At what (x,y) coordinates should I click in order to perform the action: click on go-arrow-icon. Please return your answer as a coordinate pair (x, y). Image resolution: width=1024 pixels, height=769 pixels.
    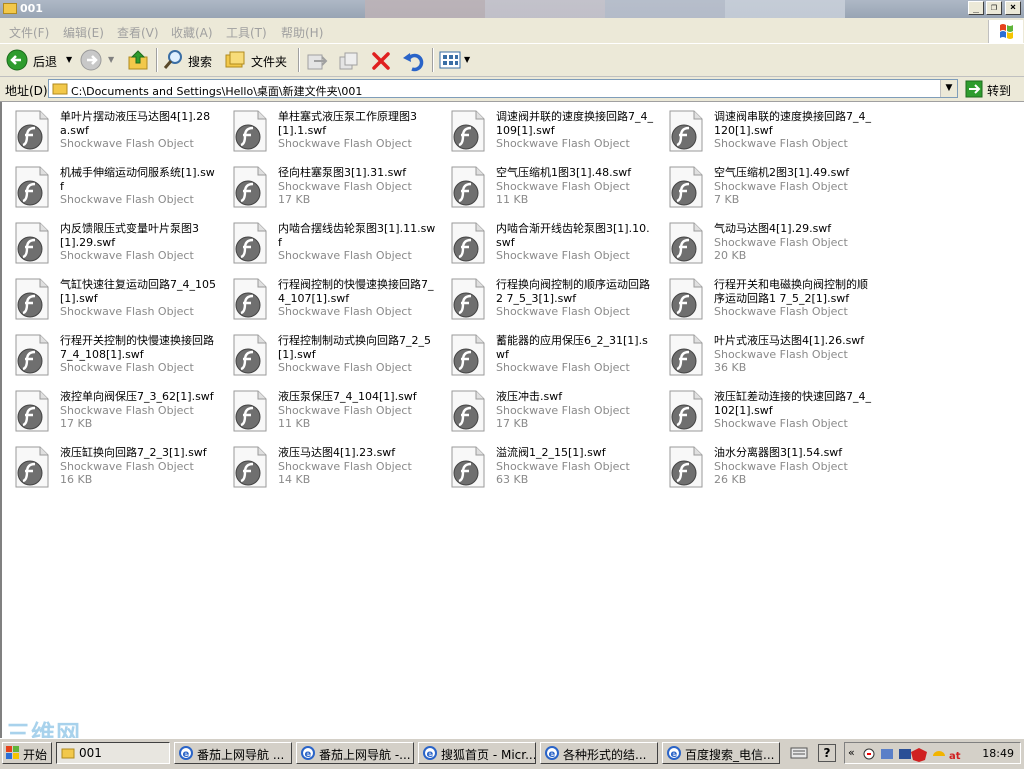
    Looking at the image, I should click on (974, 89).